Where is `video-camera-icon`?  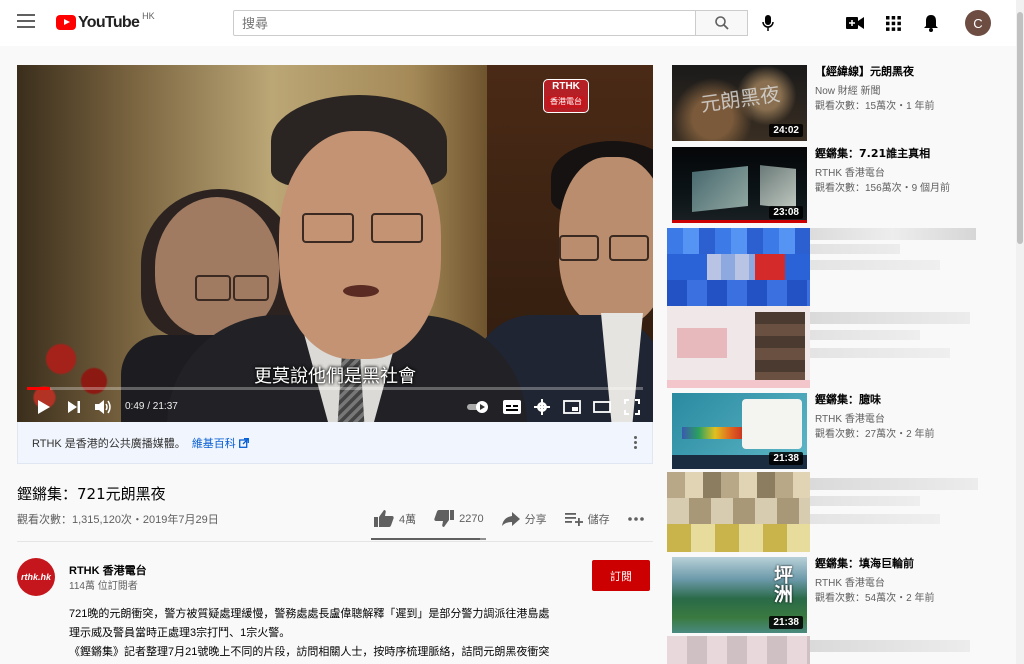
video-camera-icon is located at coordinates (855, 23).